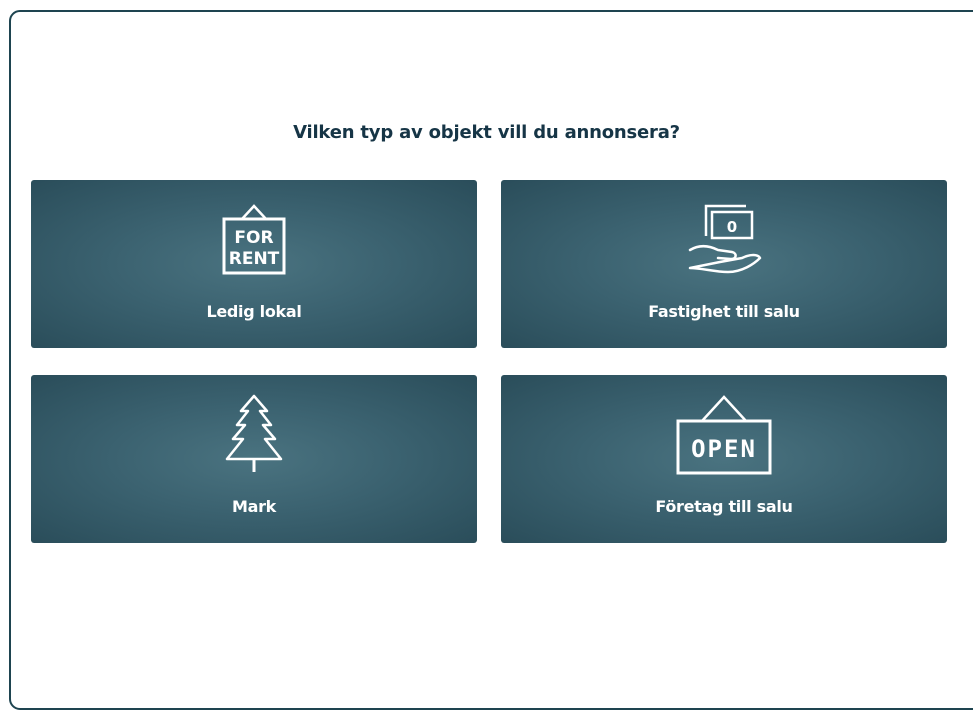 The image size is (973, 710). Describe the element at coordinates (724, 449) in the screenshot. I see `svg-text: OPEN` at that location.